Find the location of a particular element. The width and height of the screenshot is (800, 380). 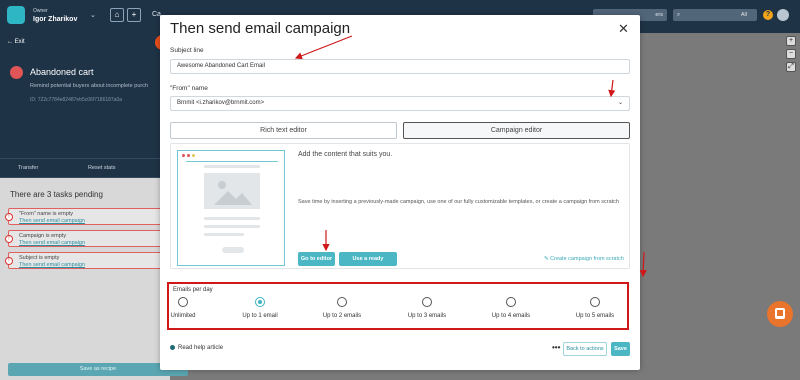

add-icon: + is located at coordinates (134, 15).